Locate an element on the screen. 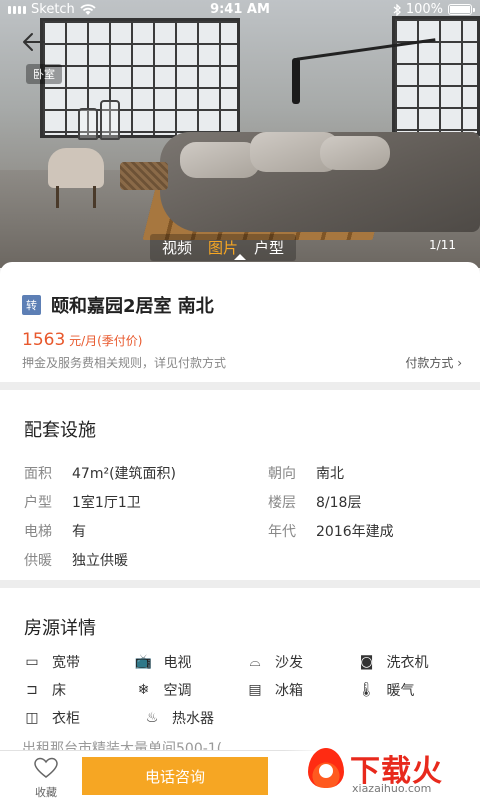 The width and height of the screenshot is (480, 800). battery-percent: 100% is located at coordinates (424, 9).